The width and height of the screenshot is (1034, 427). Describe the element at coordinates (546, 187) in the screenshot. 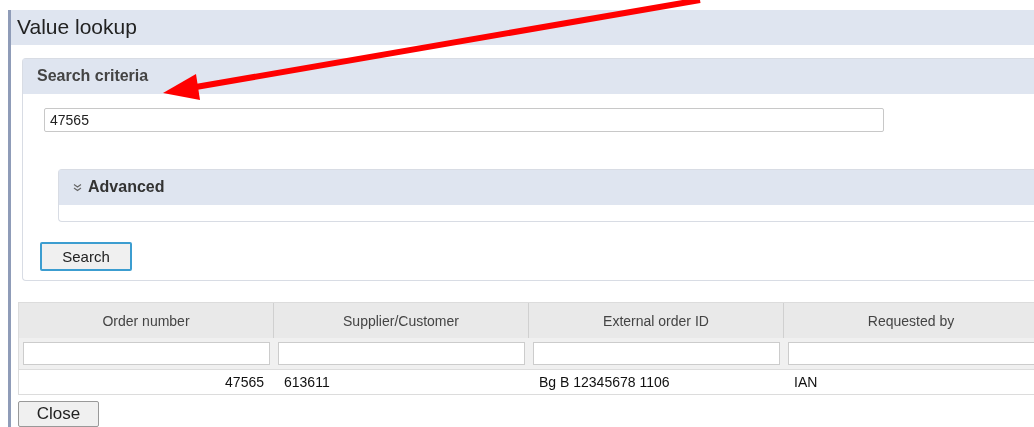

I see `advanced-toggle: Advanced` at that location.